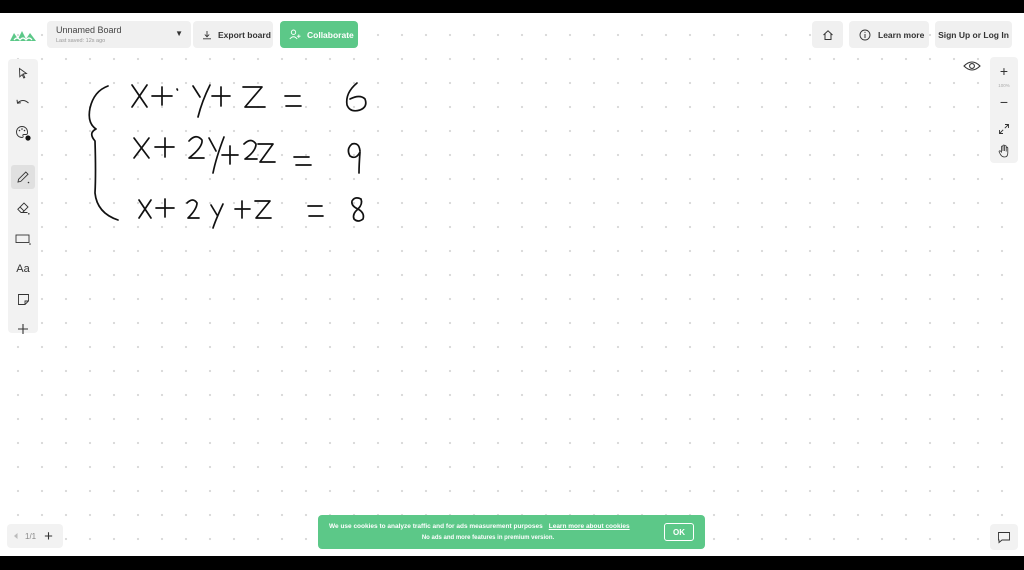 This screenshot has width=1024, height=570. What do you see at coordinates (589, 526) in the screenshot?
I see `cookie-learn-more-link: Learn more about cookies` at bounding box center [589, 526].